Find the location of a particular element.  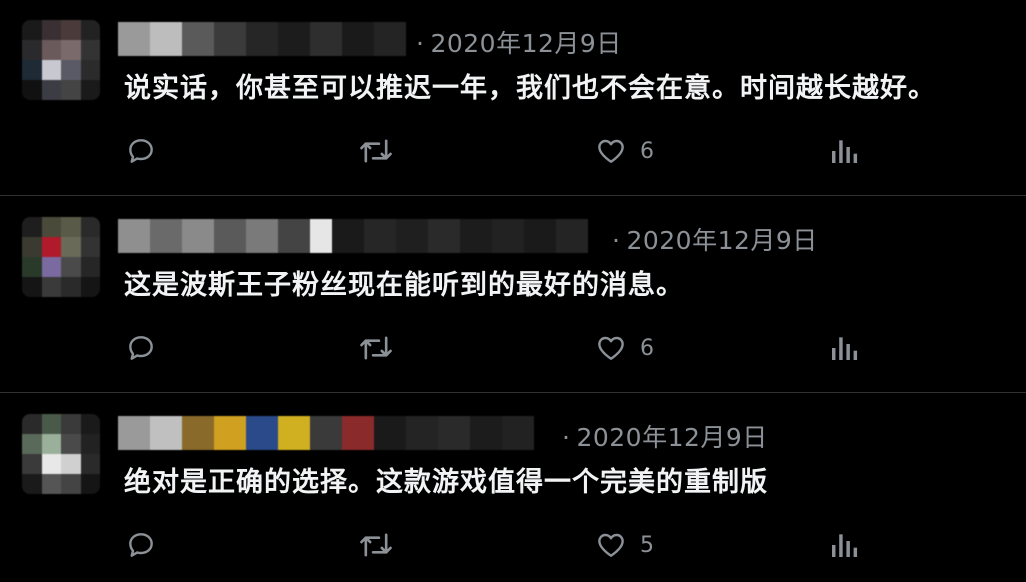

tweet-text: 这是波斯王子粉丝现在能听到的最好的消息。 is located at coordinates (404, 285).